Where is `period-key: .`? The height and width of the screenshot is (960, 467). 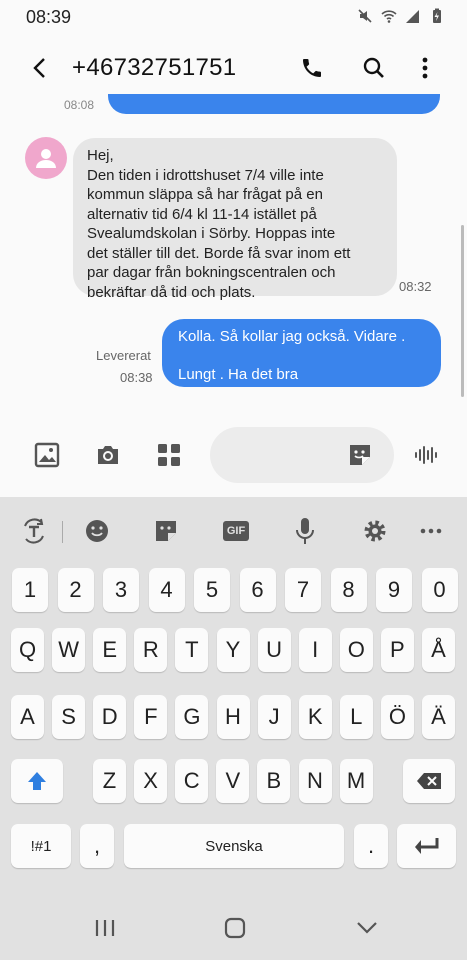 period-key: . is located at coordinates (371, 846).